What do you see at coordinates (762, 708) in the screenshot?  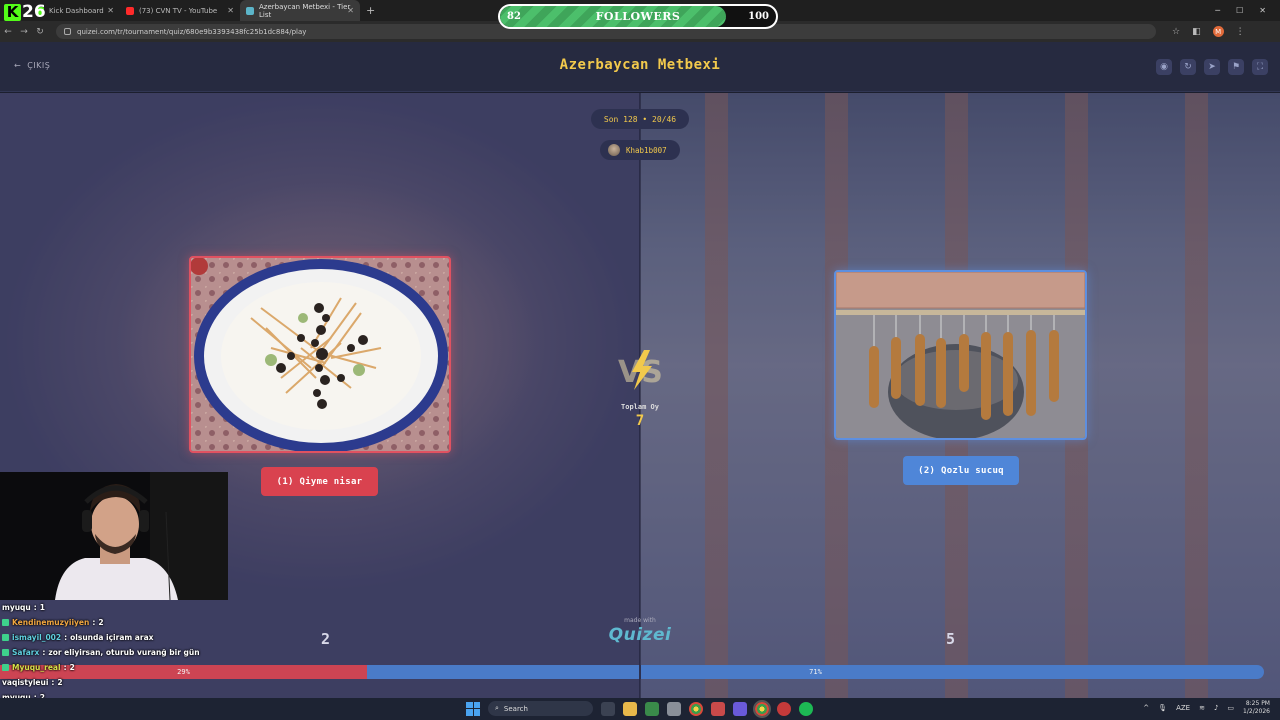 I see `chrome-active-icon` at bounding box center [762, 708].